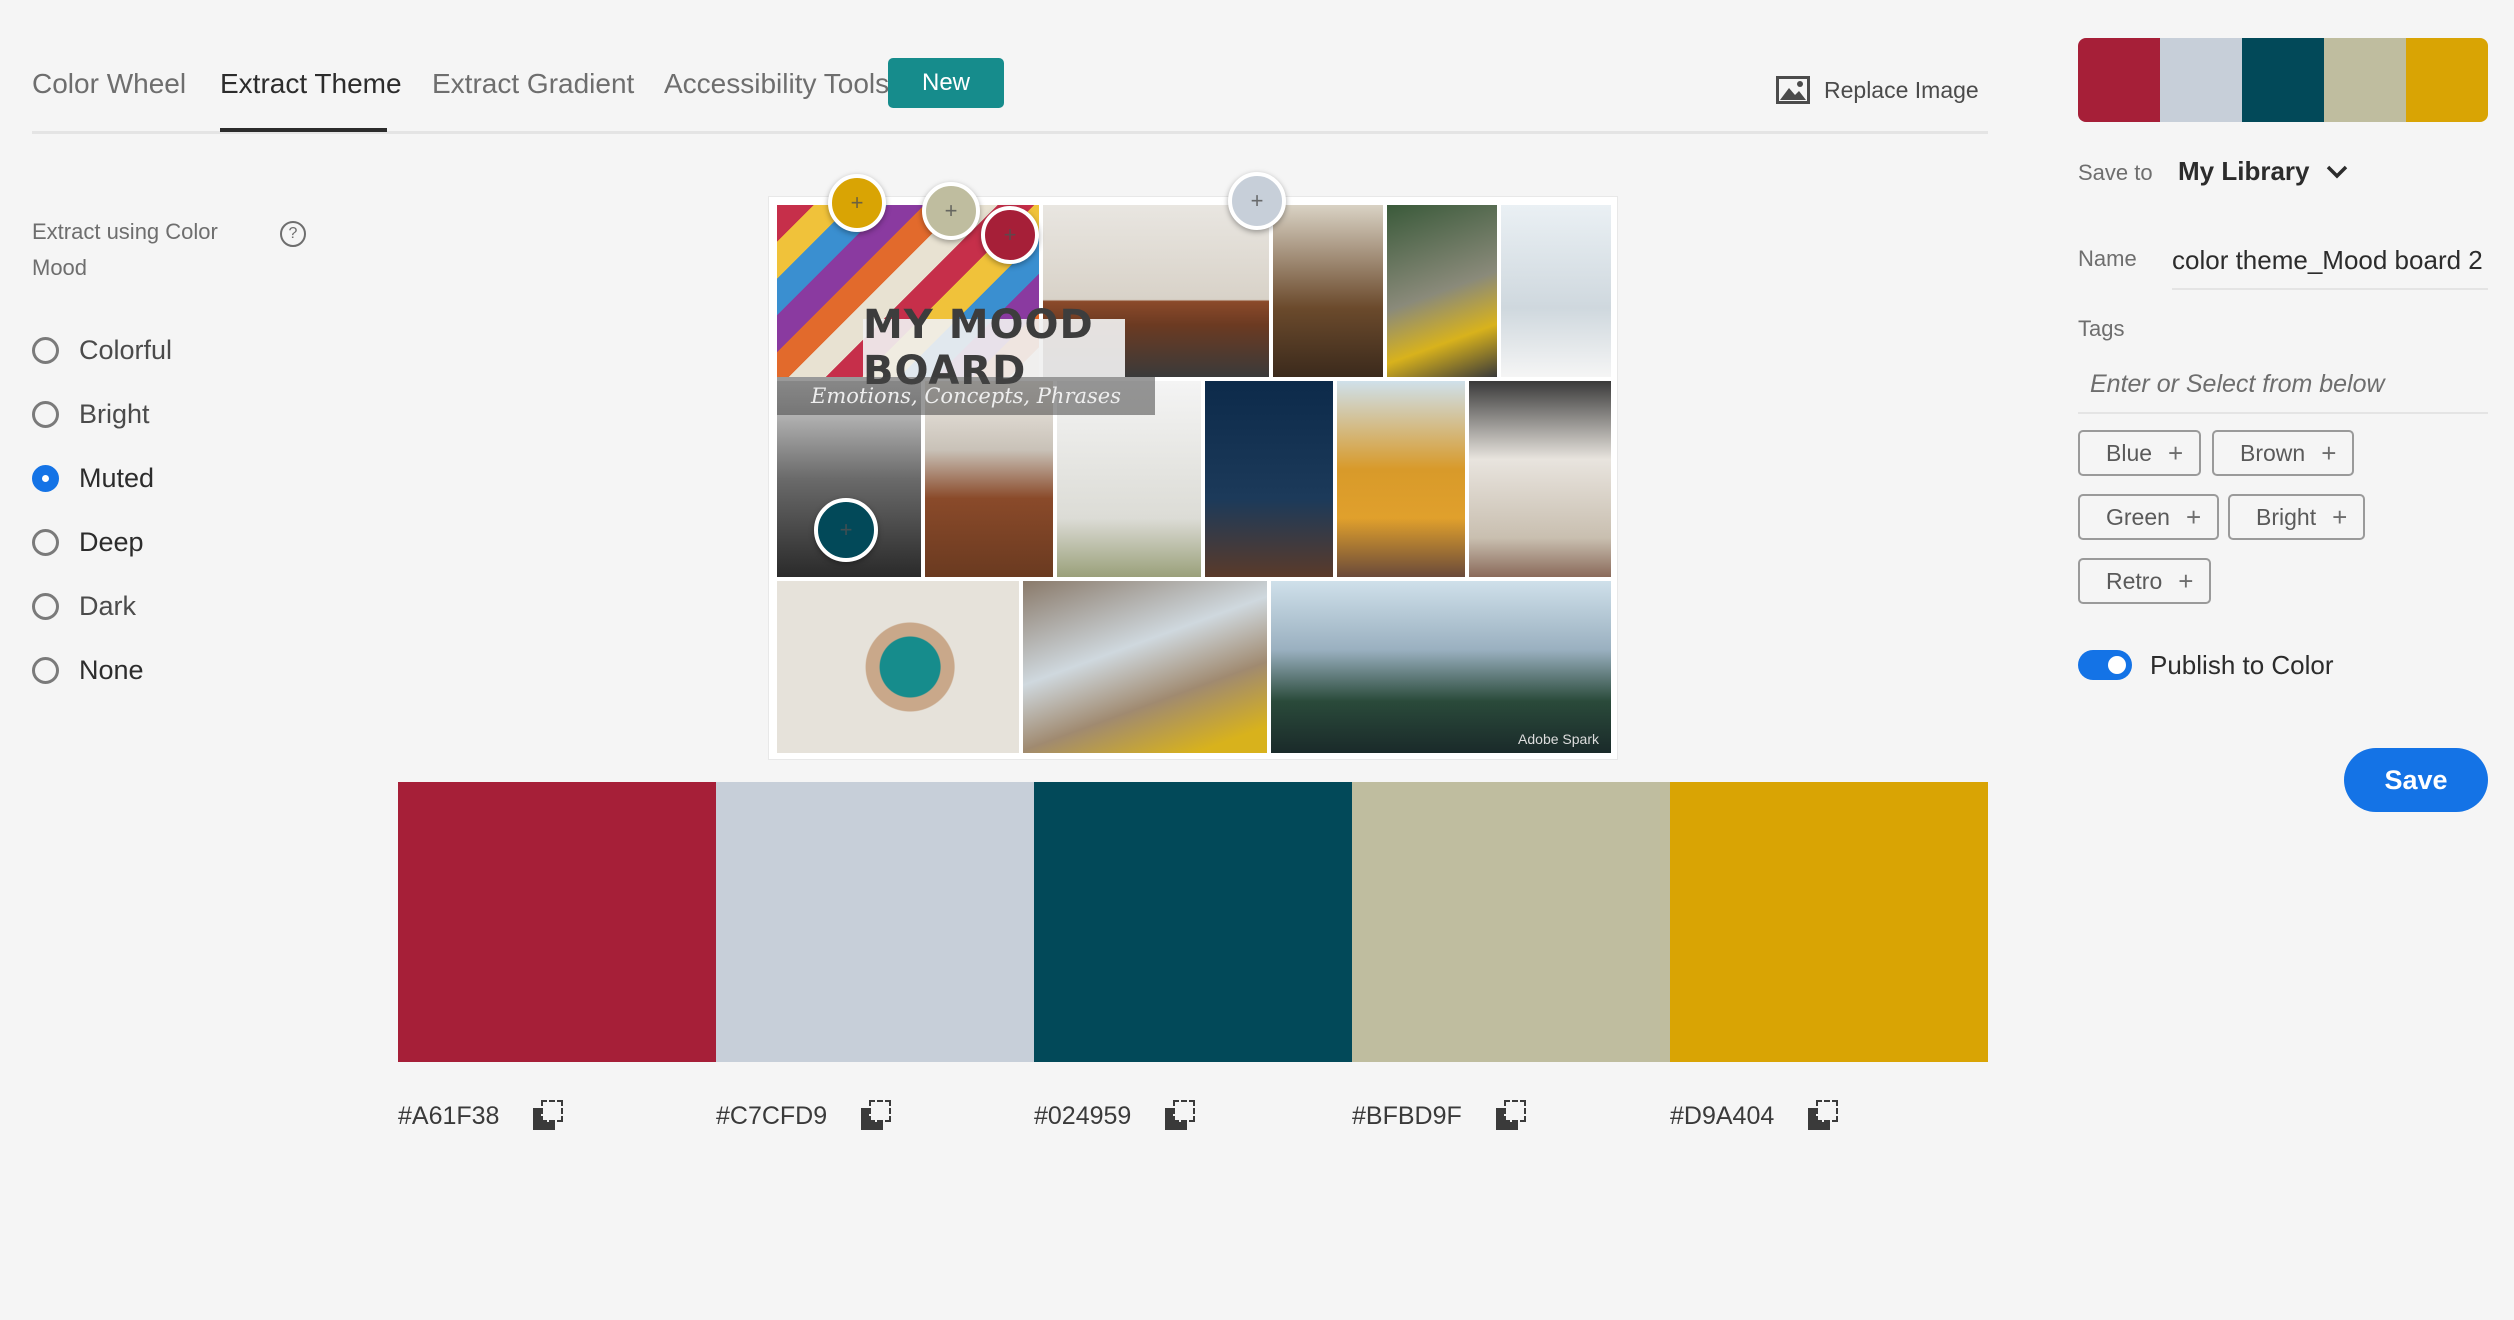 This screenshot has width=2514, height=1320. I want to click on radio-checked-icon, so click(45, 478).